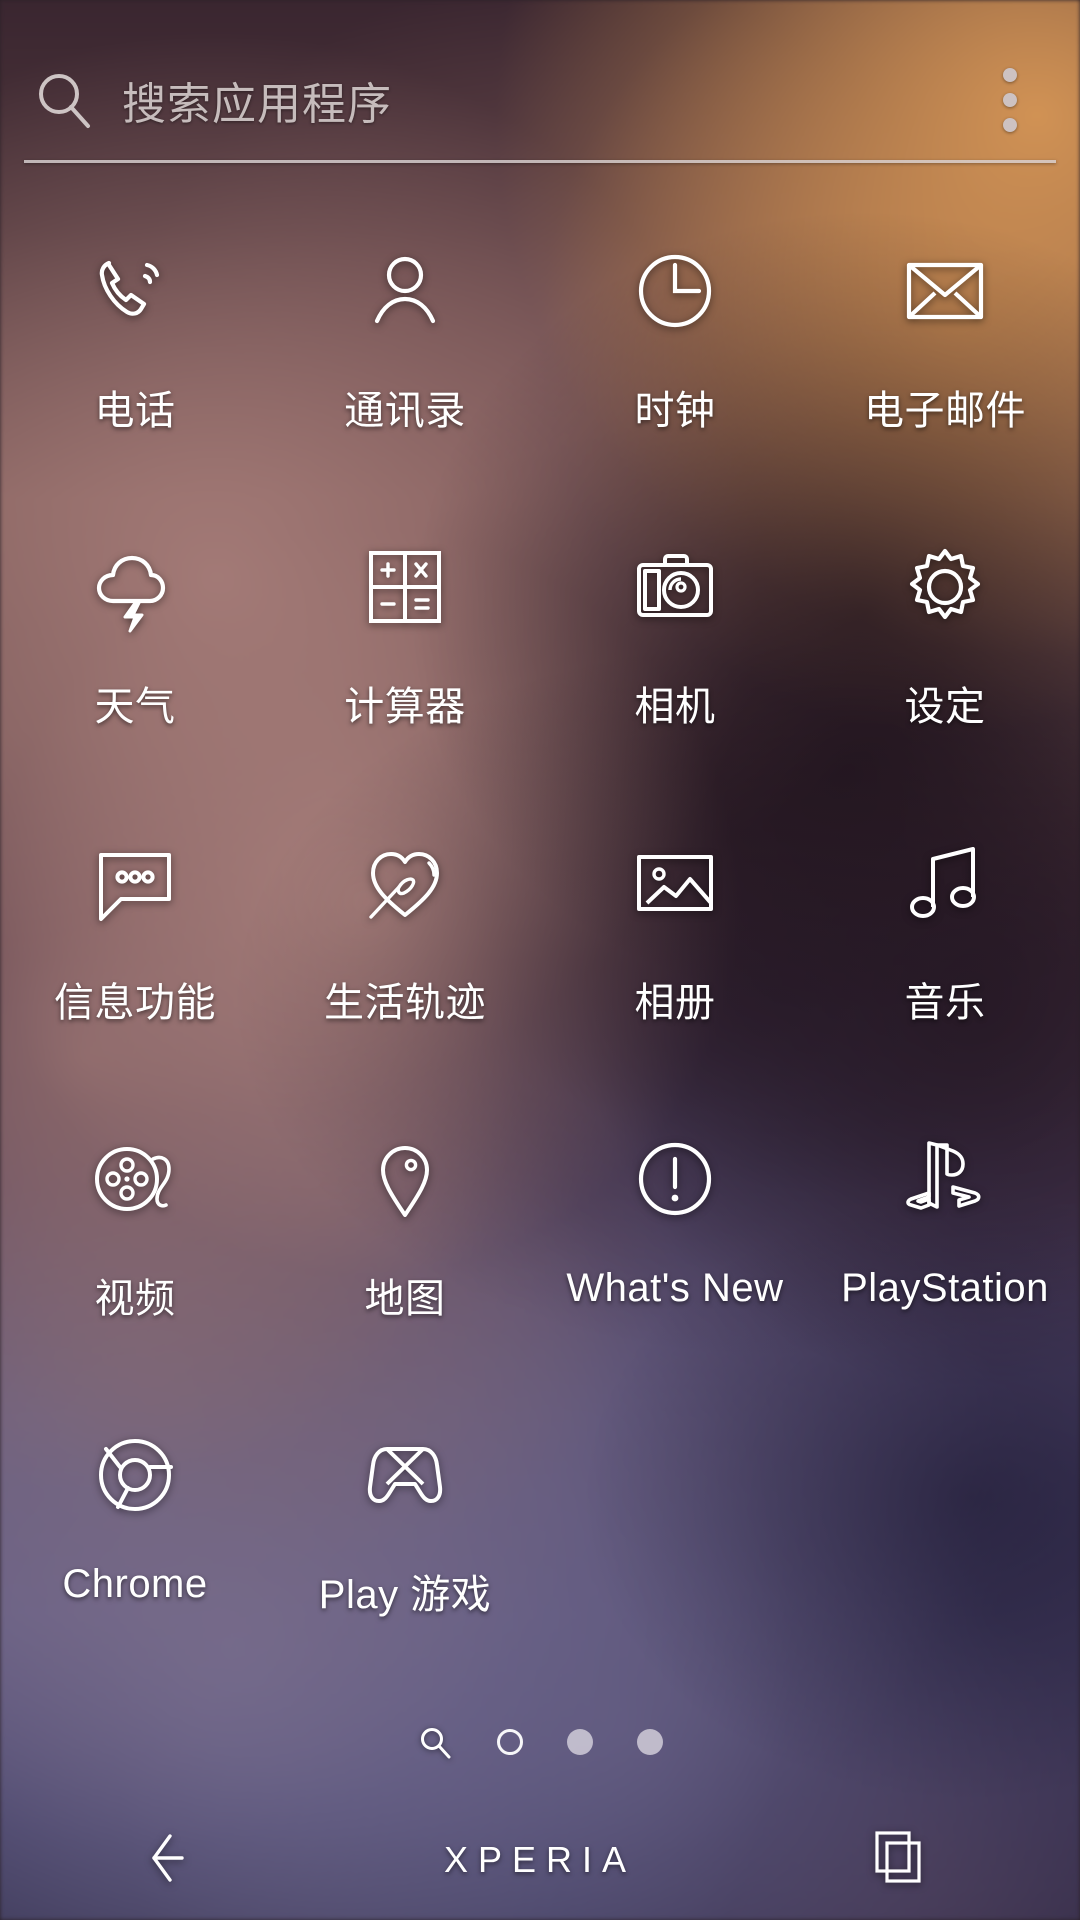 This screenshot has width=1080, height=1920. I want to click on page-indicator, so click(540, 1742).